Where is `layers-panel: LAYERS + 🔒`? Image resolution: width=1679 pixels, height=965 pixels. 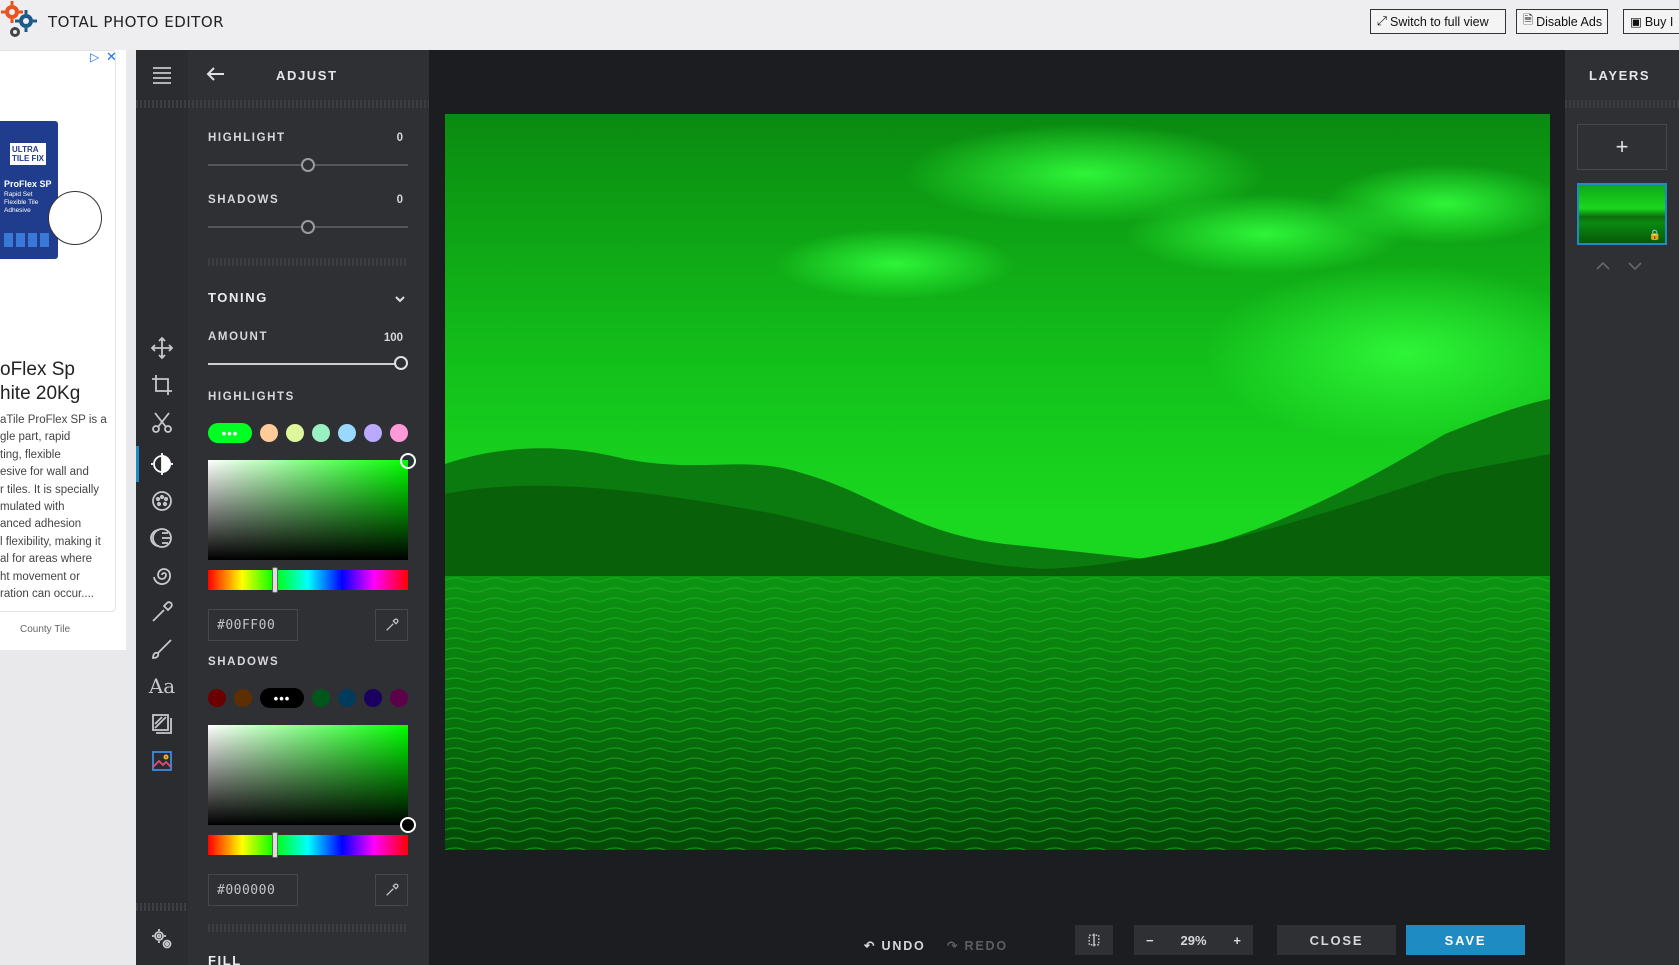 layers-panel: LAYERS + 🔒 is located at coordinates (1622, 507).